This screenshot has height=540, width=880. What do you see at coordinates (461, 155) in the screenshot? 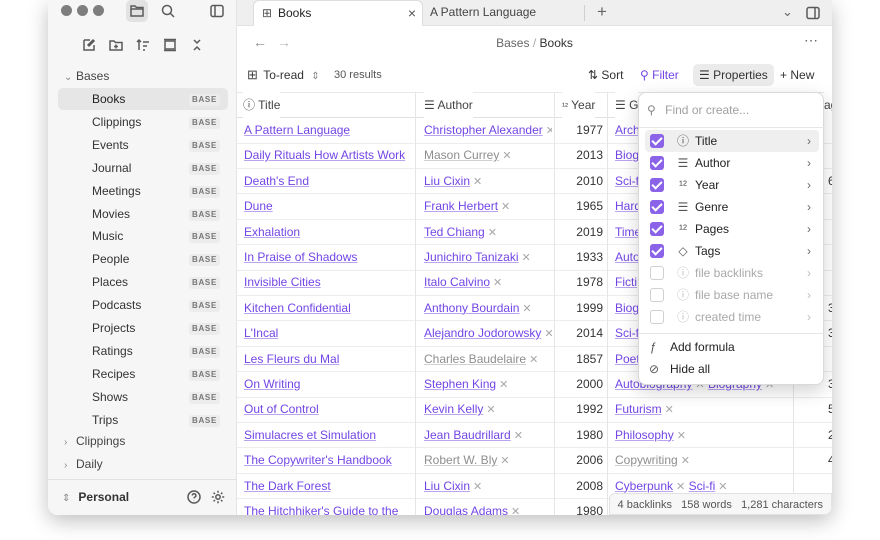
I see `author-link: Mason Currey` at bounding box center [461, 155].